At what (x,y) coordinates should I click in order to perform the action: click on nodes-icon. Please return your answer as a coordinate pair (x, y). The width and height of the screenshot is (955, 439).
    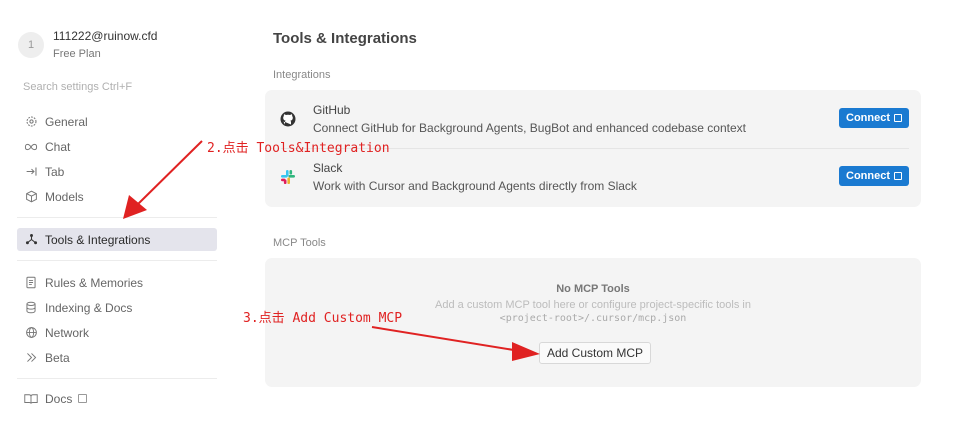
    Looking at the image, I should click on (31, 240).